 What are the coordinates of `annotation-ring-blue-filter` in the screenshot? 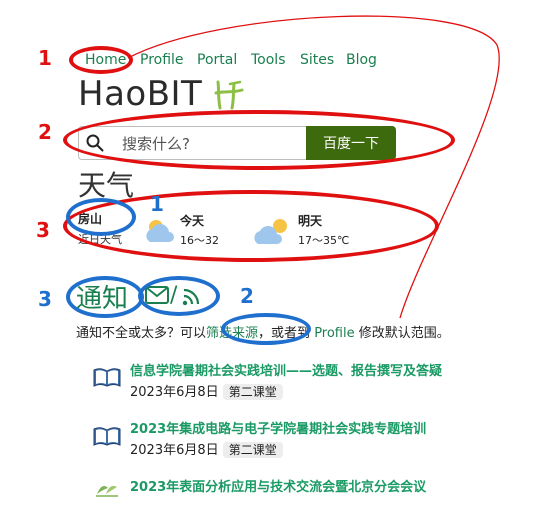 It's located at (266, 329).